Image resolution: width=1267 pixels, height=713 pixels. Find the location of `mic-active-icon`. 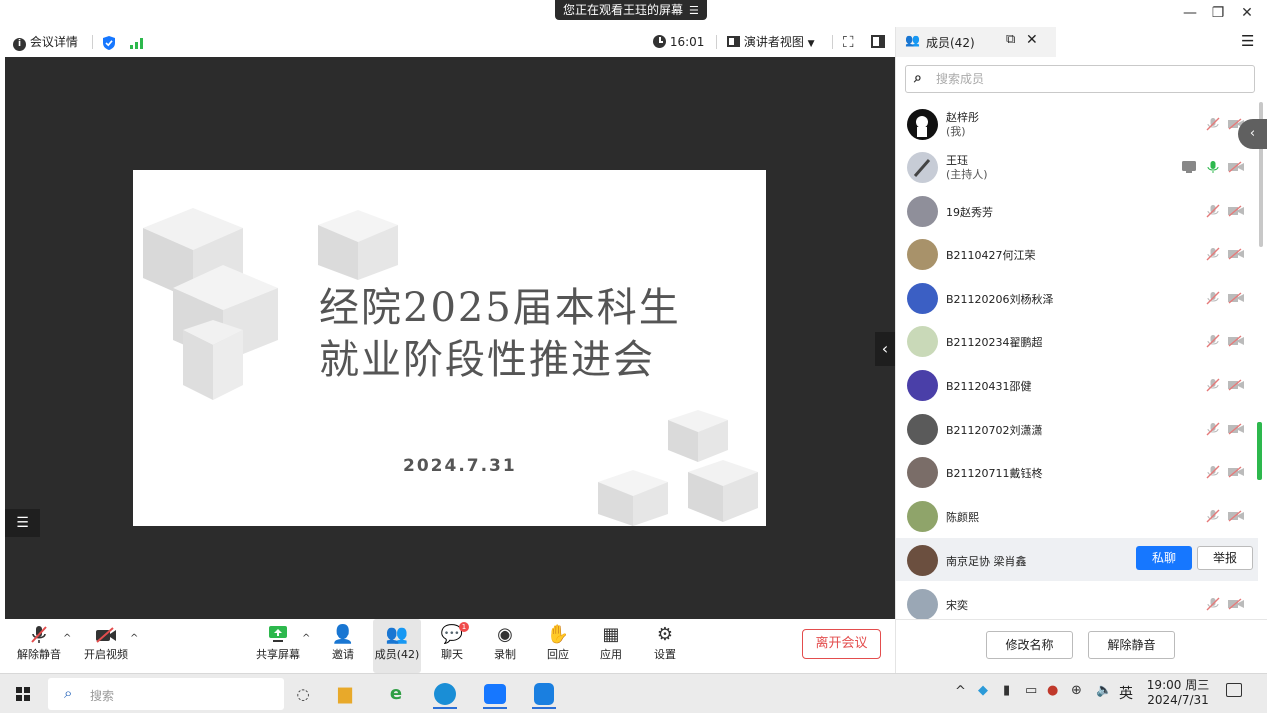

mic-active-icon is located at coordinates (1213, 167).